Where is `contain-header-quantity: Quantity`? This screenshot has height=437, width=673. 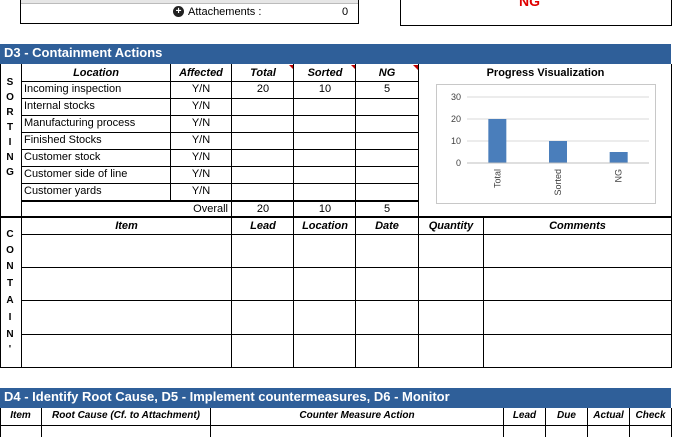 contain-header-quantity: Quantity is located at coordinates (451, 226).